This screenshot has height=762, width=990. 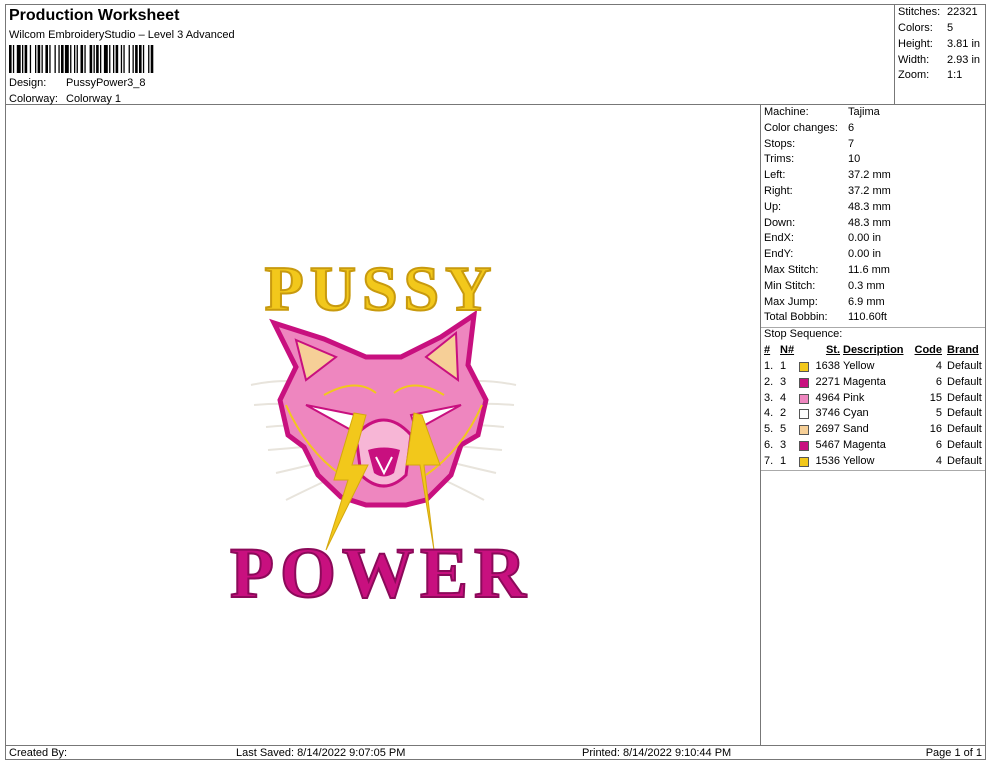 I want to click on stop-row: 6. 3 5467 Magenta 6 Default, so click(x=874, y=446).